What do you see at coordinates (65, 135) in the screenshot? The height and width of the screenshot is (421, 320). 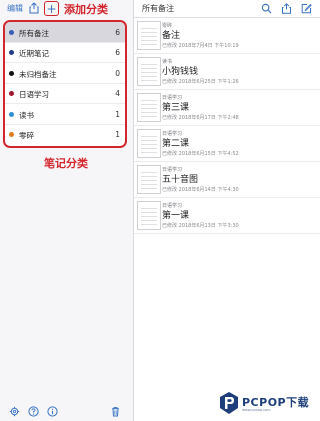 I see `category-row-misc: 零碎 1` at bounding box center [65, 135].